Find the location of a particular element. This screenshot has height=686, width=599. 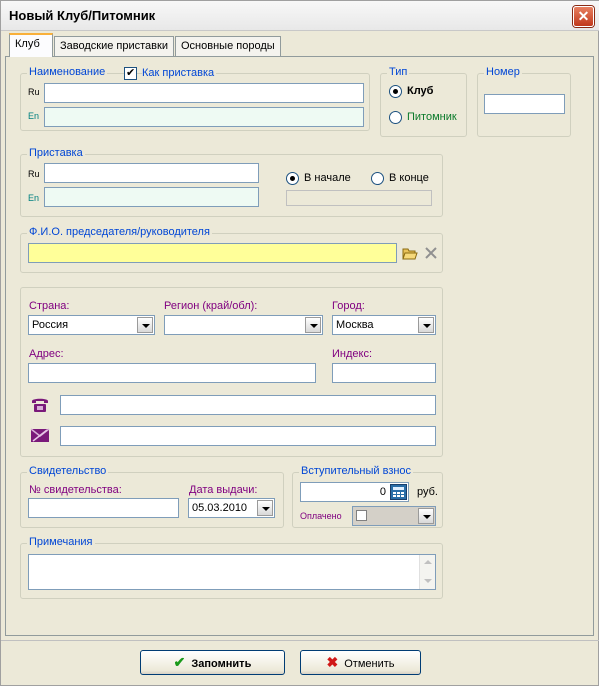

number-legend: Номер is located at coordinates (503, 72).